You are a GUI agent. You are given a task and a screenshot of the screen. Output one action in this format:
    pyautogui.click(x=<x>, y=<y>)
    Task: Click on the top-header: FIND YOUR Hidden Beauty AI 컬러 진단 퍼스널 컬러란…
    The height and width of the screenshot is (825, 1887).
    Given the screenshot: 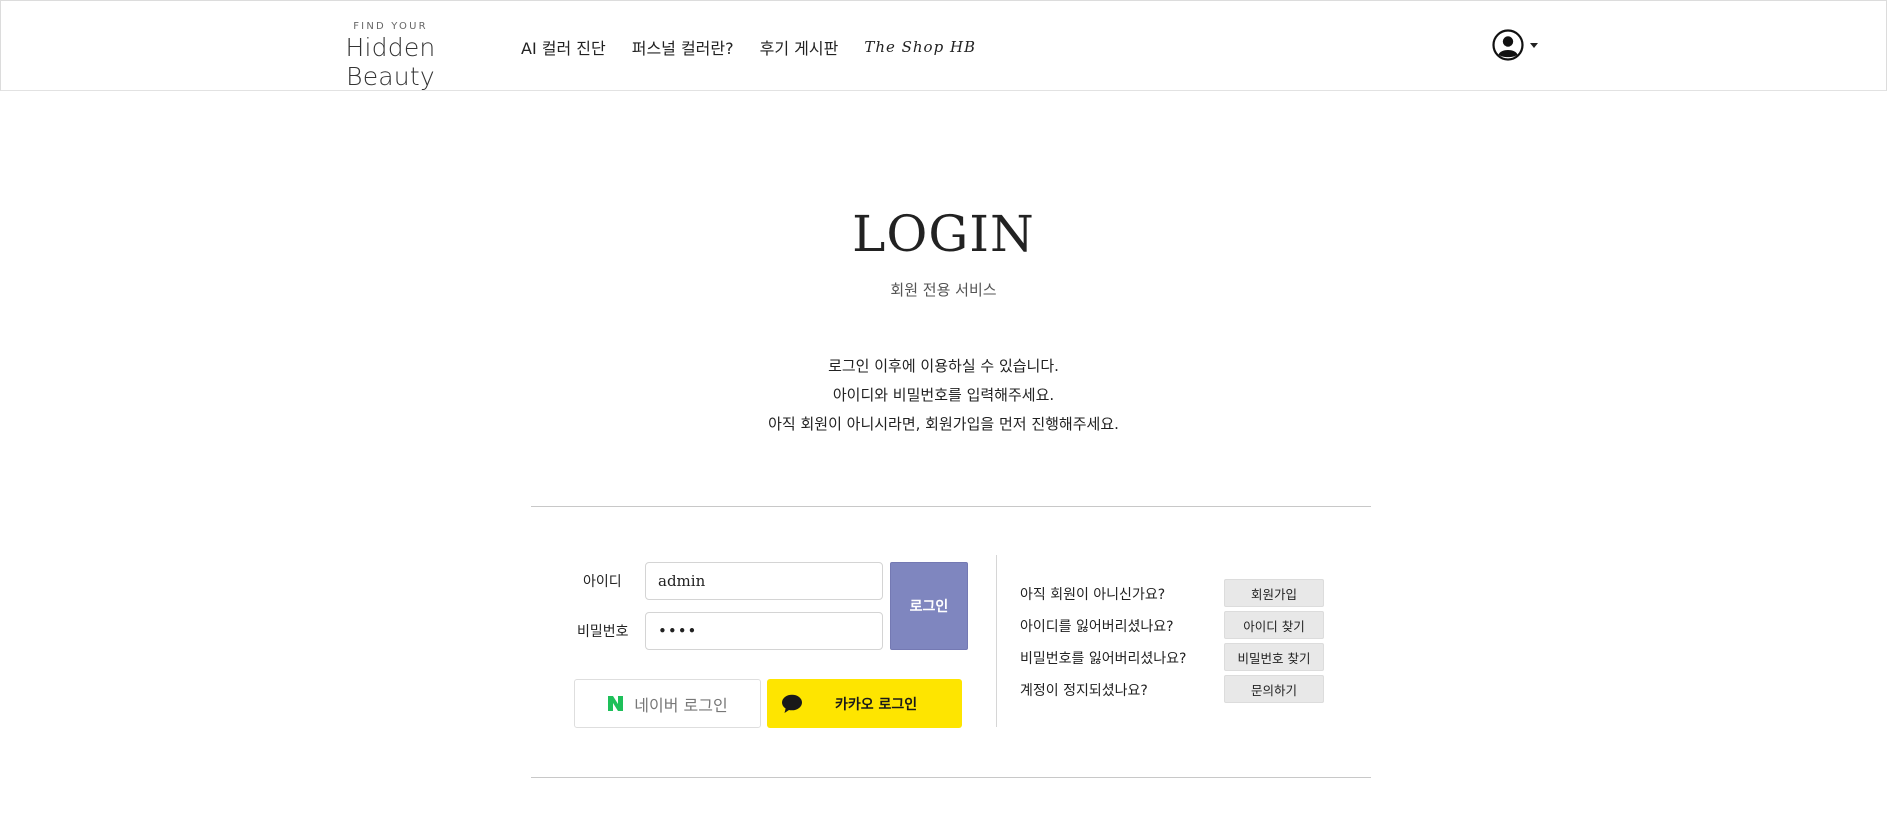 What is the action you would take?
    pyautogui.click(x=943, y=45)
    